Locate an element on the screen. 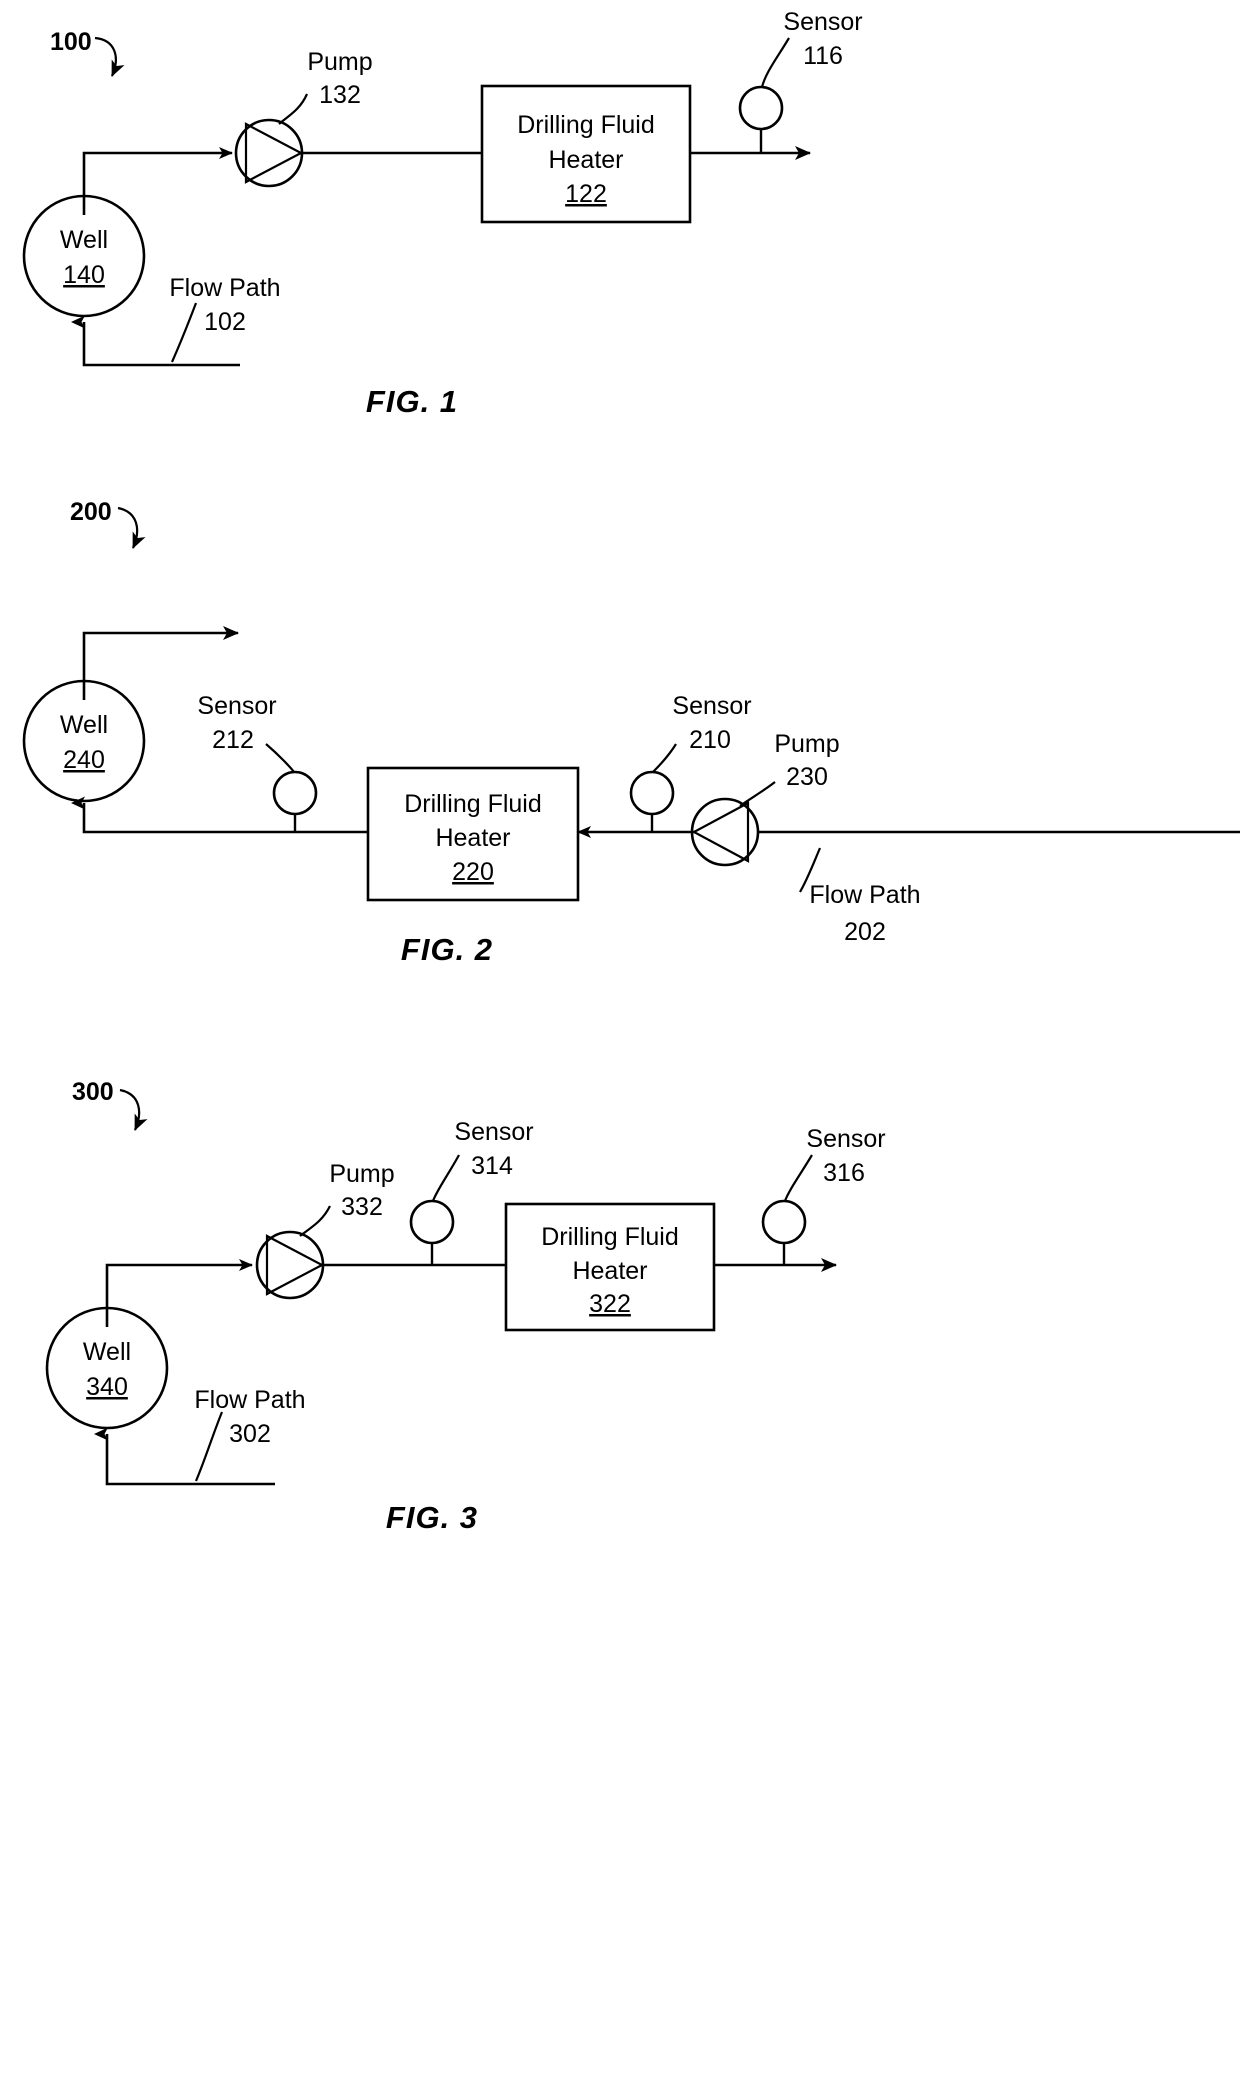 This screenshot has width=1240, height=2075. fig3-sensor-316-label: Sensor is located at coordinates (845, 1139).